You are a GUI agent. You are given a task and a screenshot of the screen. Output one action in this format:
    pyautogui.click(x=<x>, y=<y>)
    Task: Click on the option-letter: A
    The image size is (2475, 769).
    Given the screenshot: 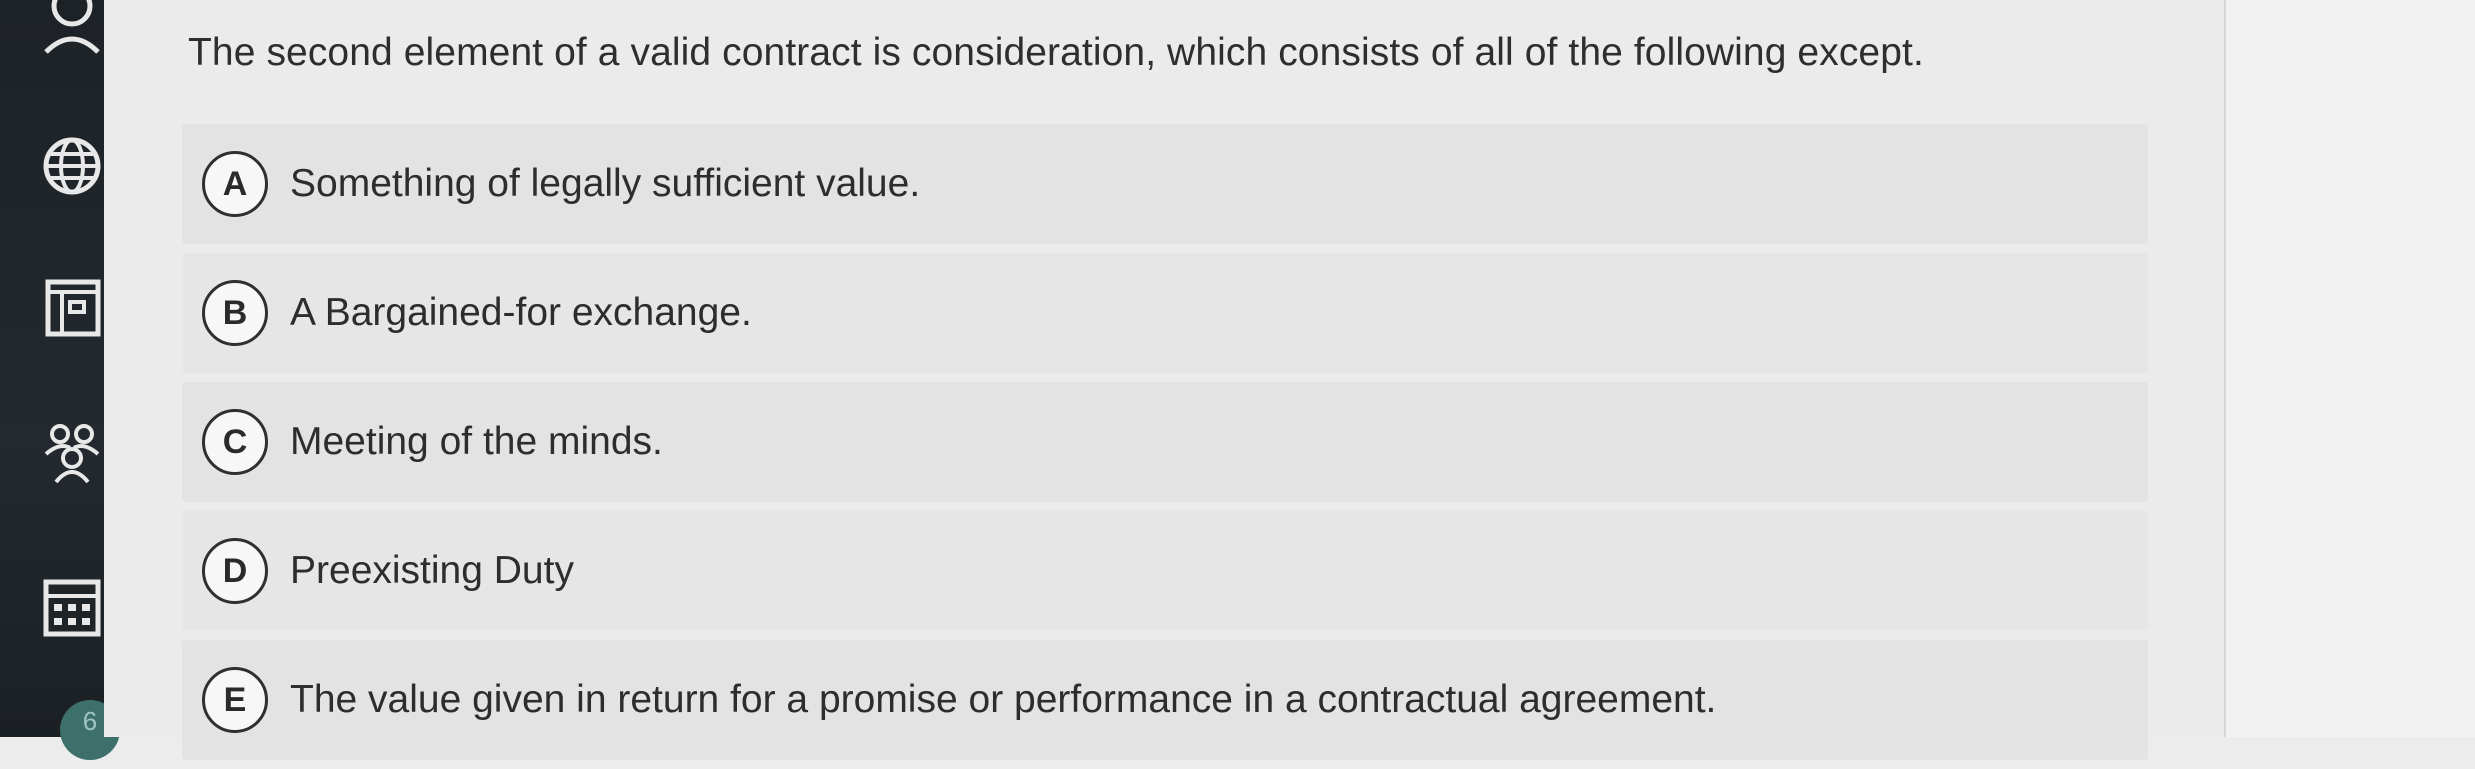 What is the action you would take?
    pyautogui.click(x=235, y=184)
    